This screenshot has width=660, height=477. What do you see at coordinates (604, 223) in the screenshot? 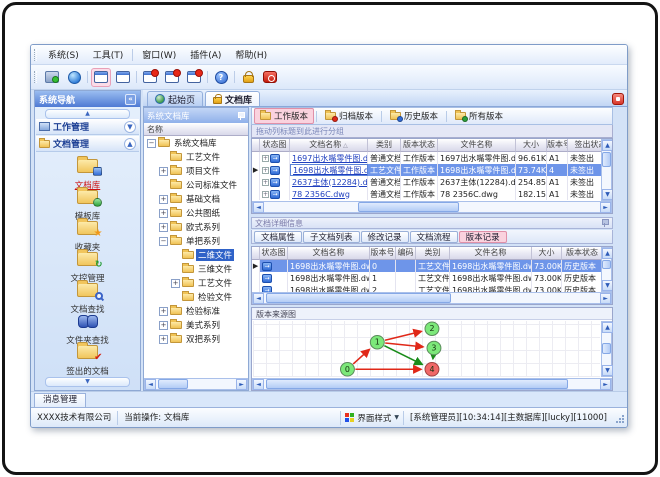
I see `pin-icon` at bounding box center [604, 223].